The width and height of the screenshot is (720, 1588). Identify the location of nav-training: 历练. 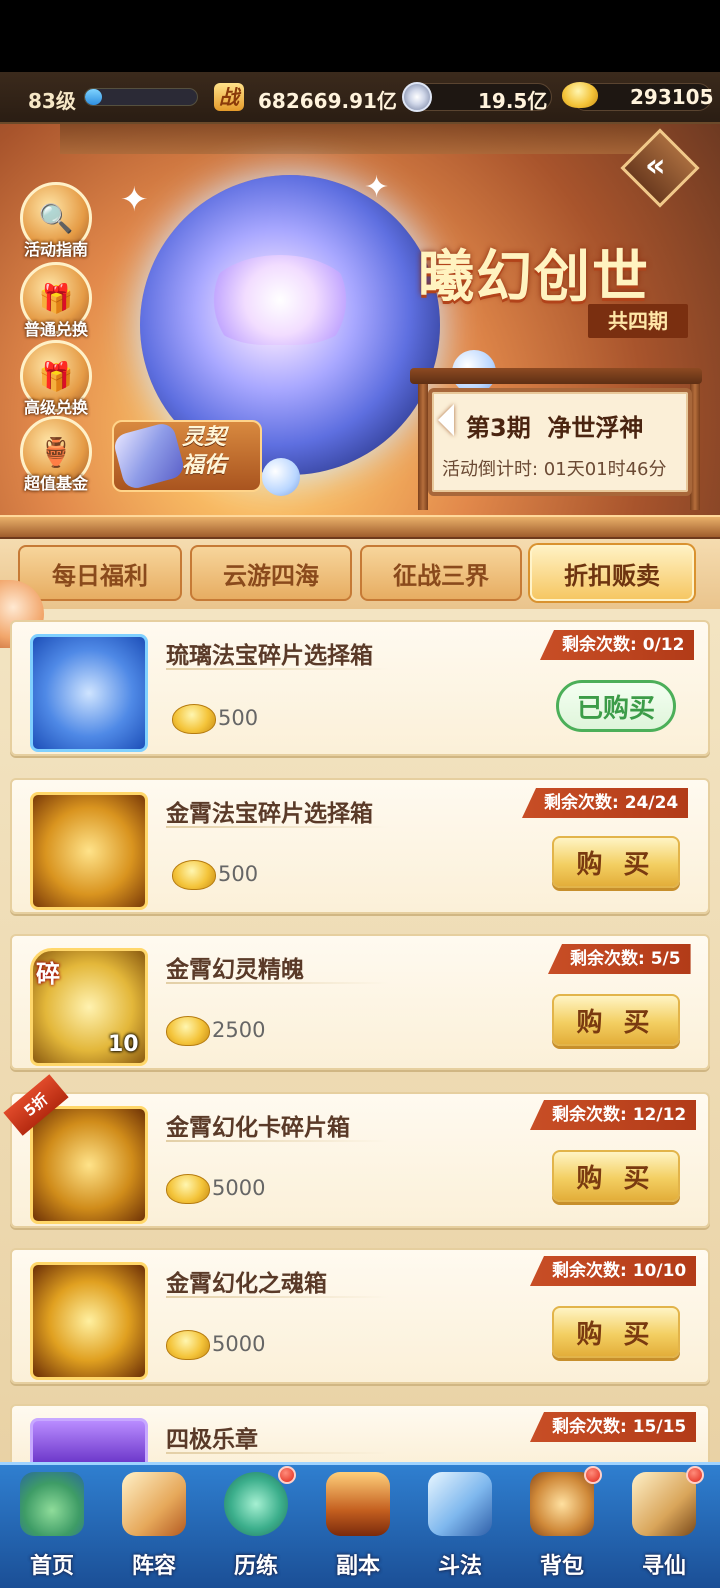
(256, 1526).